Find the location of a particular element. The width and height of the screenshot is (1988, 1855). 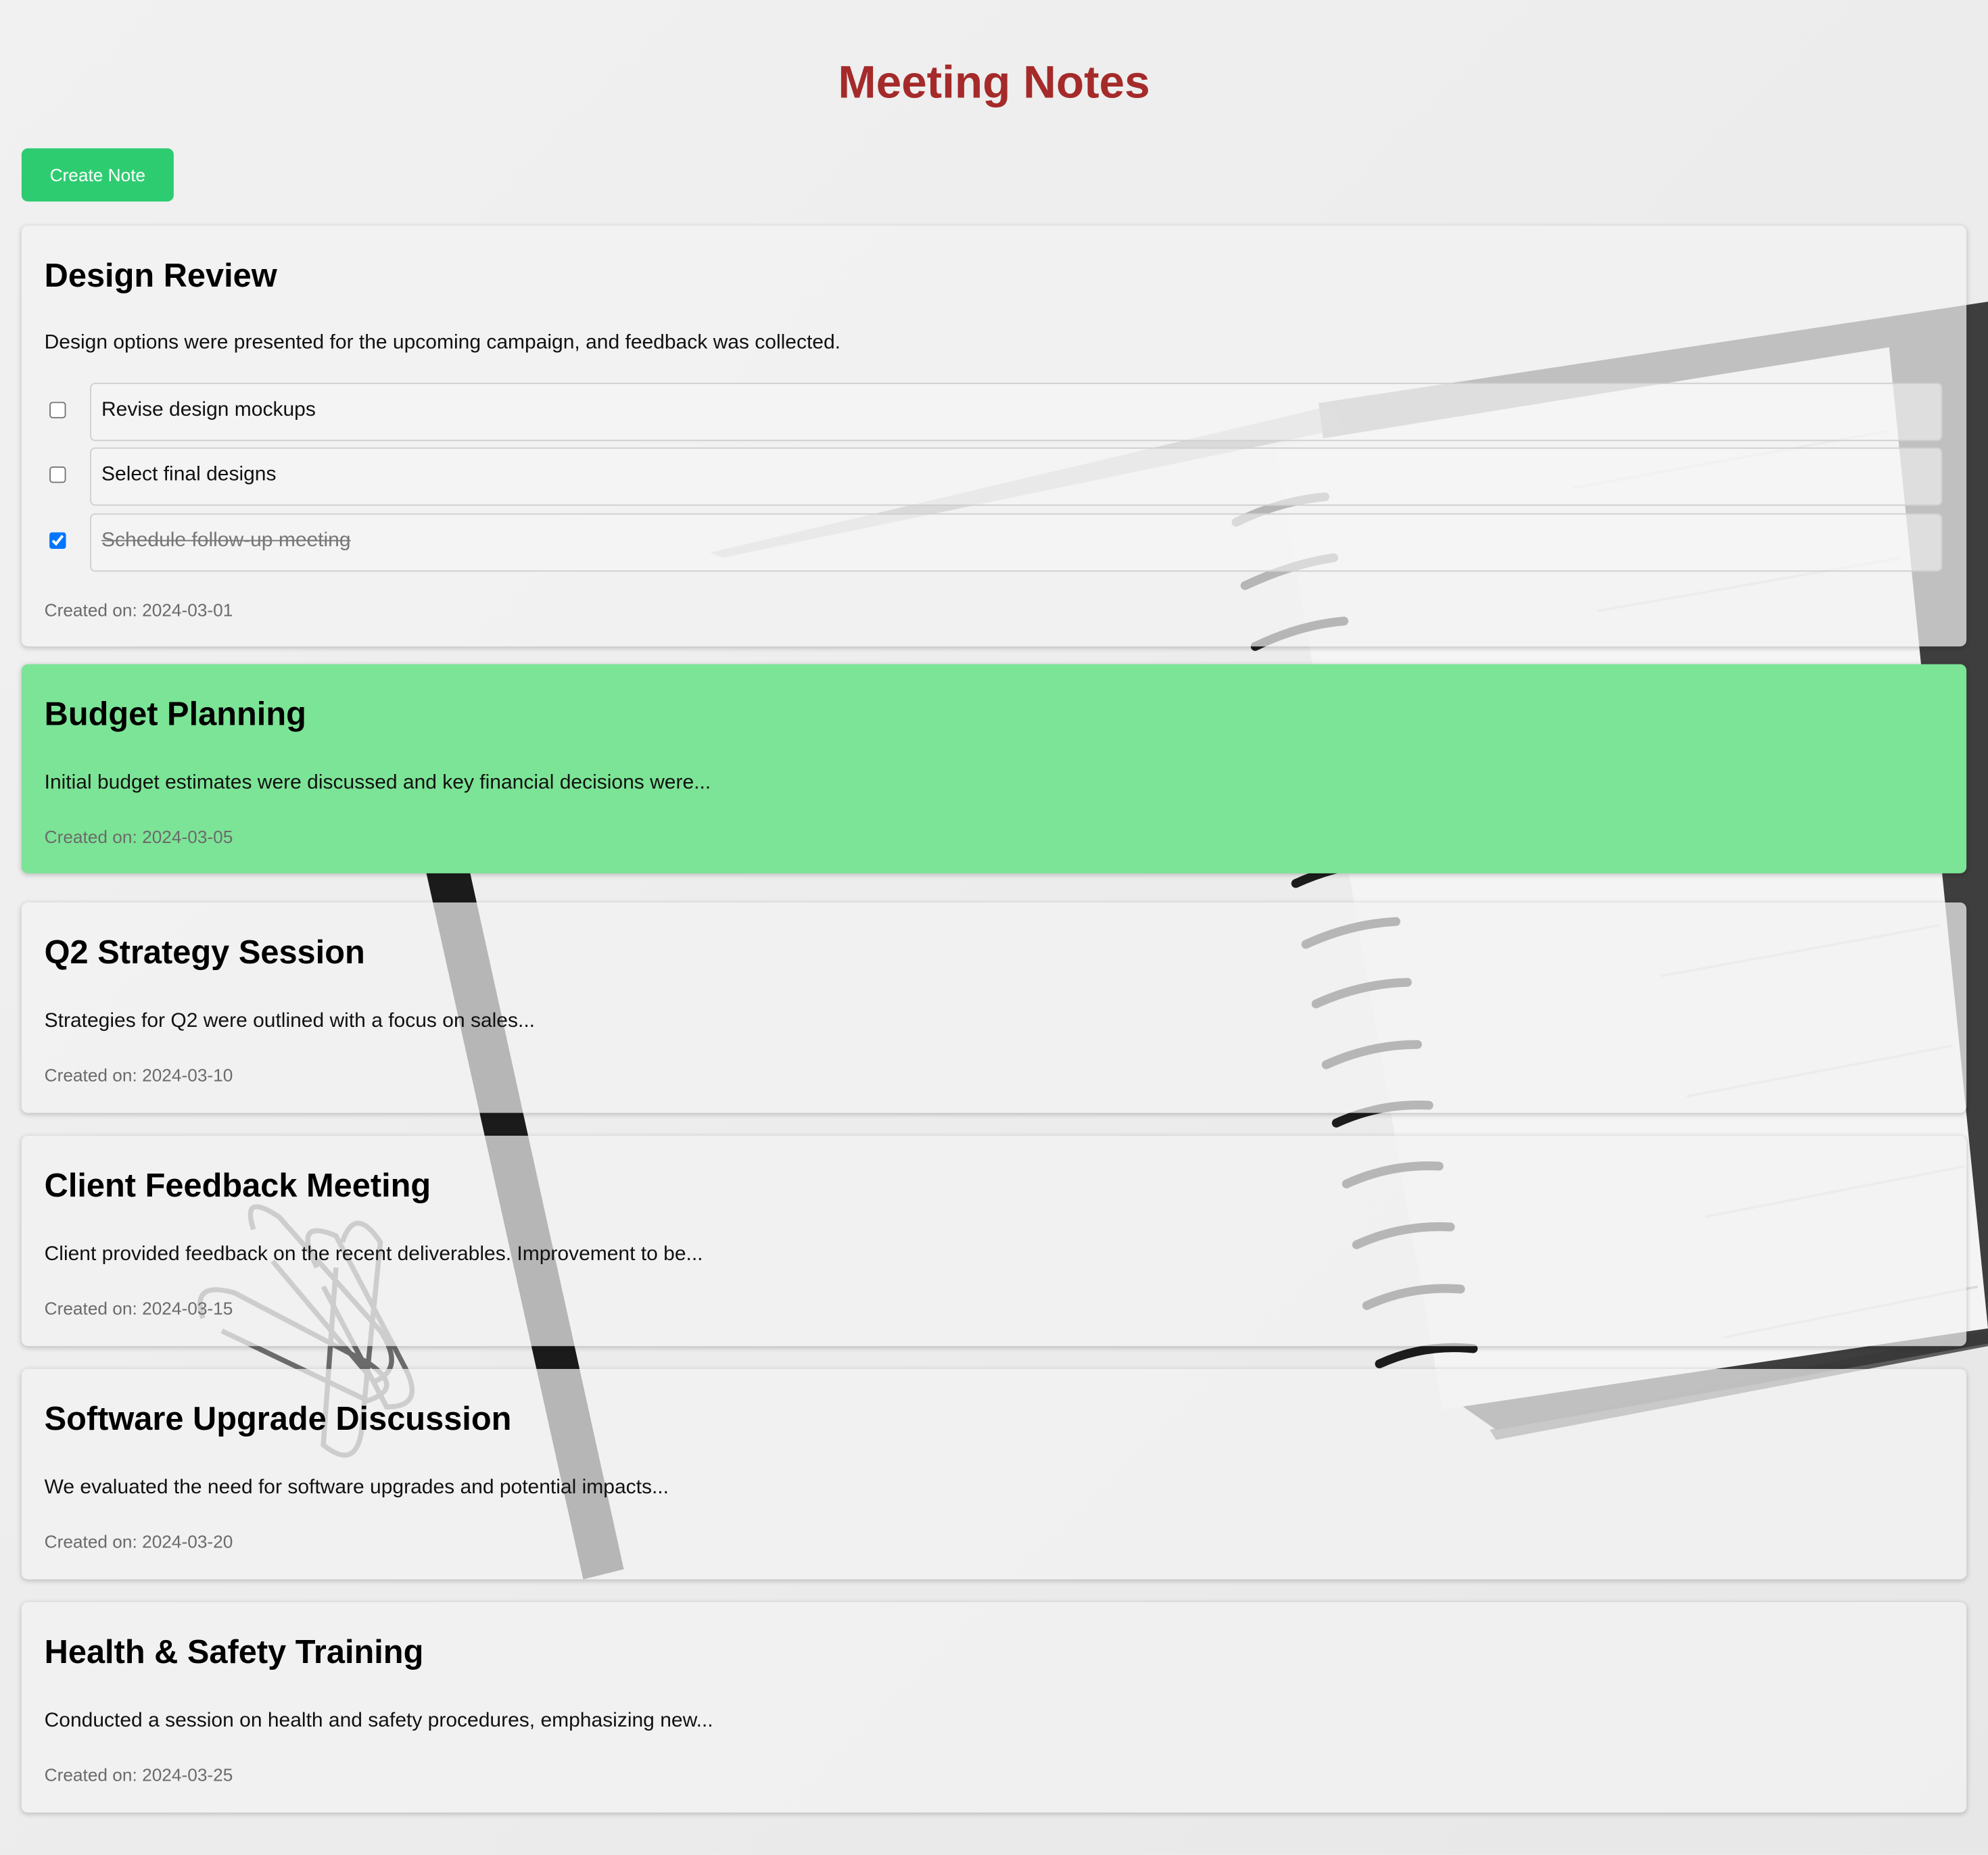

task-item: Revise design mockups is located at coordinates (994, 412).